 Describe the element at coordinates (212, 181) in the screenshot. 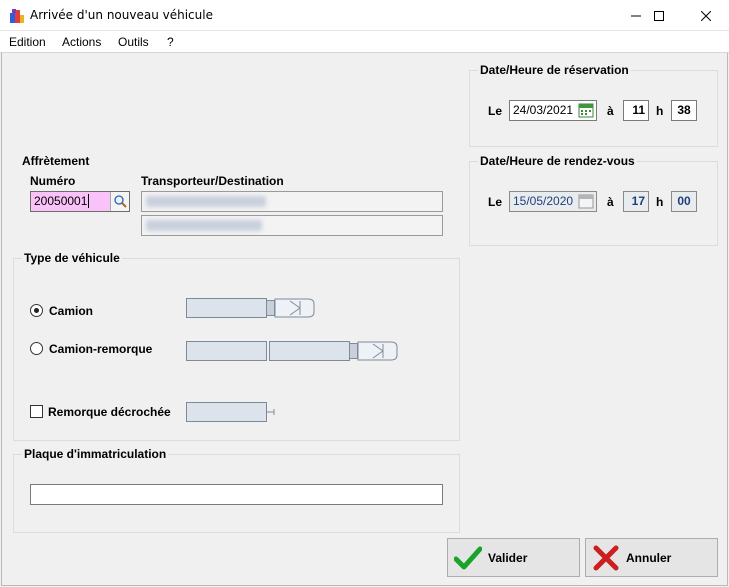

I see `transporteur-label: Transporteur/Destination` at that location.